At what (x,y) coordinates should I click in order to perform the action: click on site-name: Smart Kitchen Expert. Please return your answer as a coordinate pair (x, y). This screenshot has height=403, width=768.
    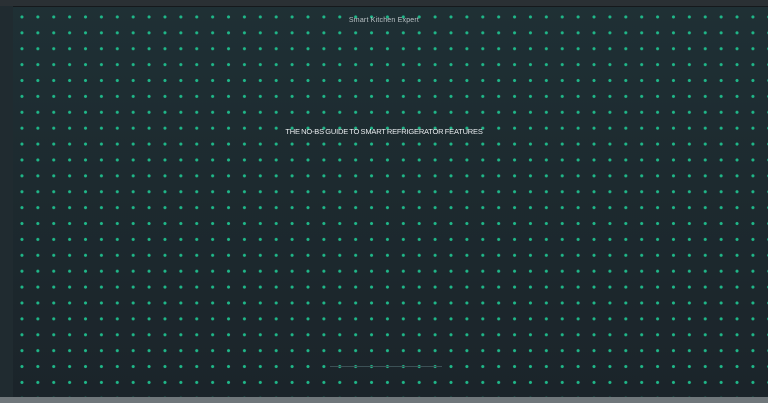
    Looking at the image, I should click on (384, 20).